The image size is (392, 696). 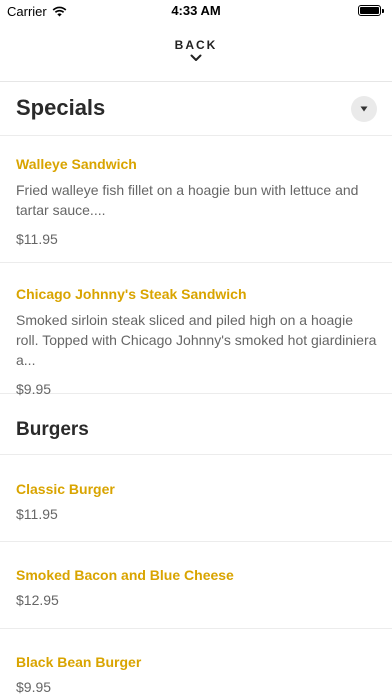 What do you see at coordinates (196, 585) in the screenshot?
I see `menu-item: Smoked Bacon and Blue Cheese $12.95` at bounding box center [196, 585].